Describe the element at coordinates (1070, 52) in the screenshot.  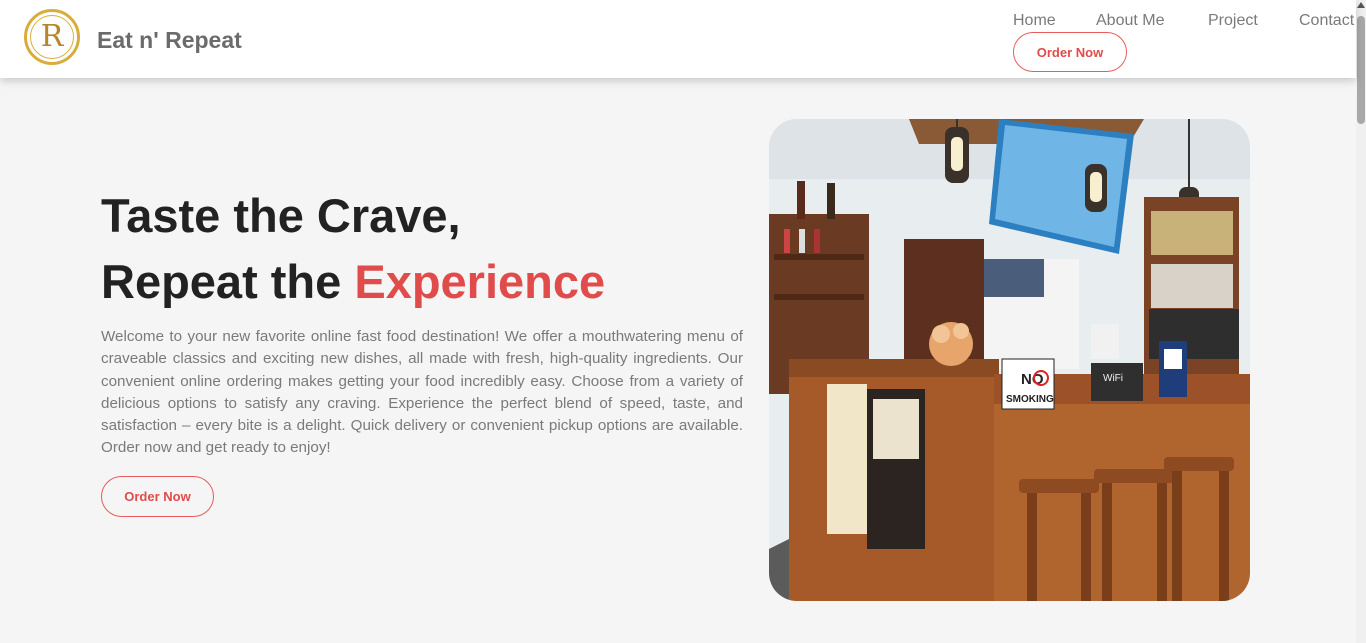
I see `nav-order-button: Order Now` at that location.